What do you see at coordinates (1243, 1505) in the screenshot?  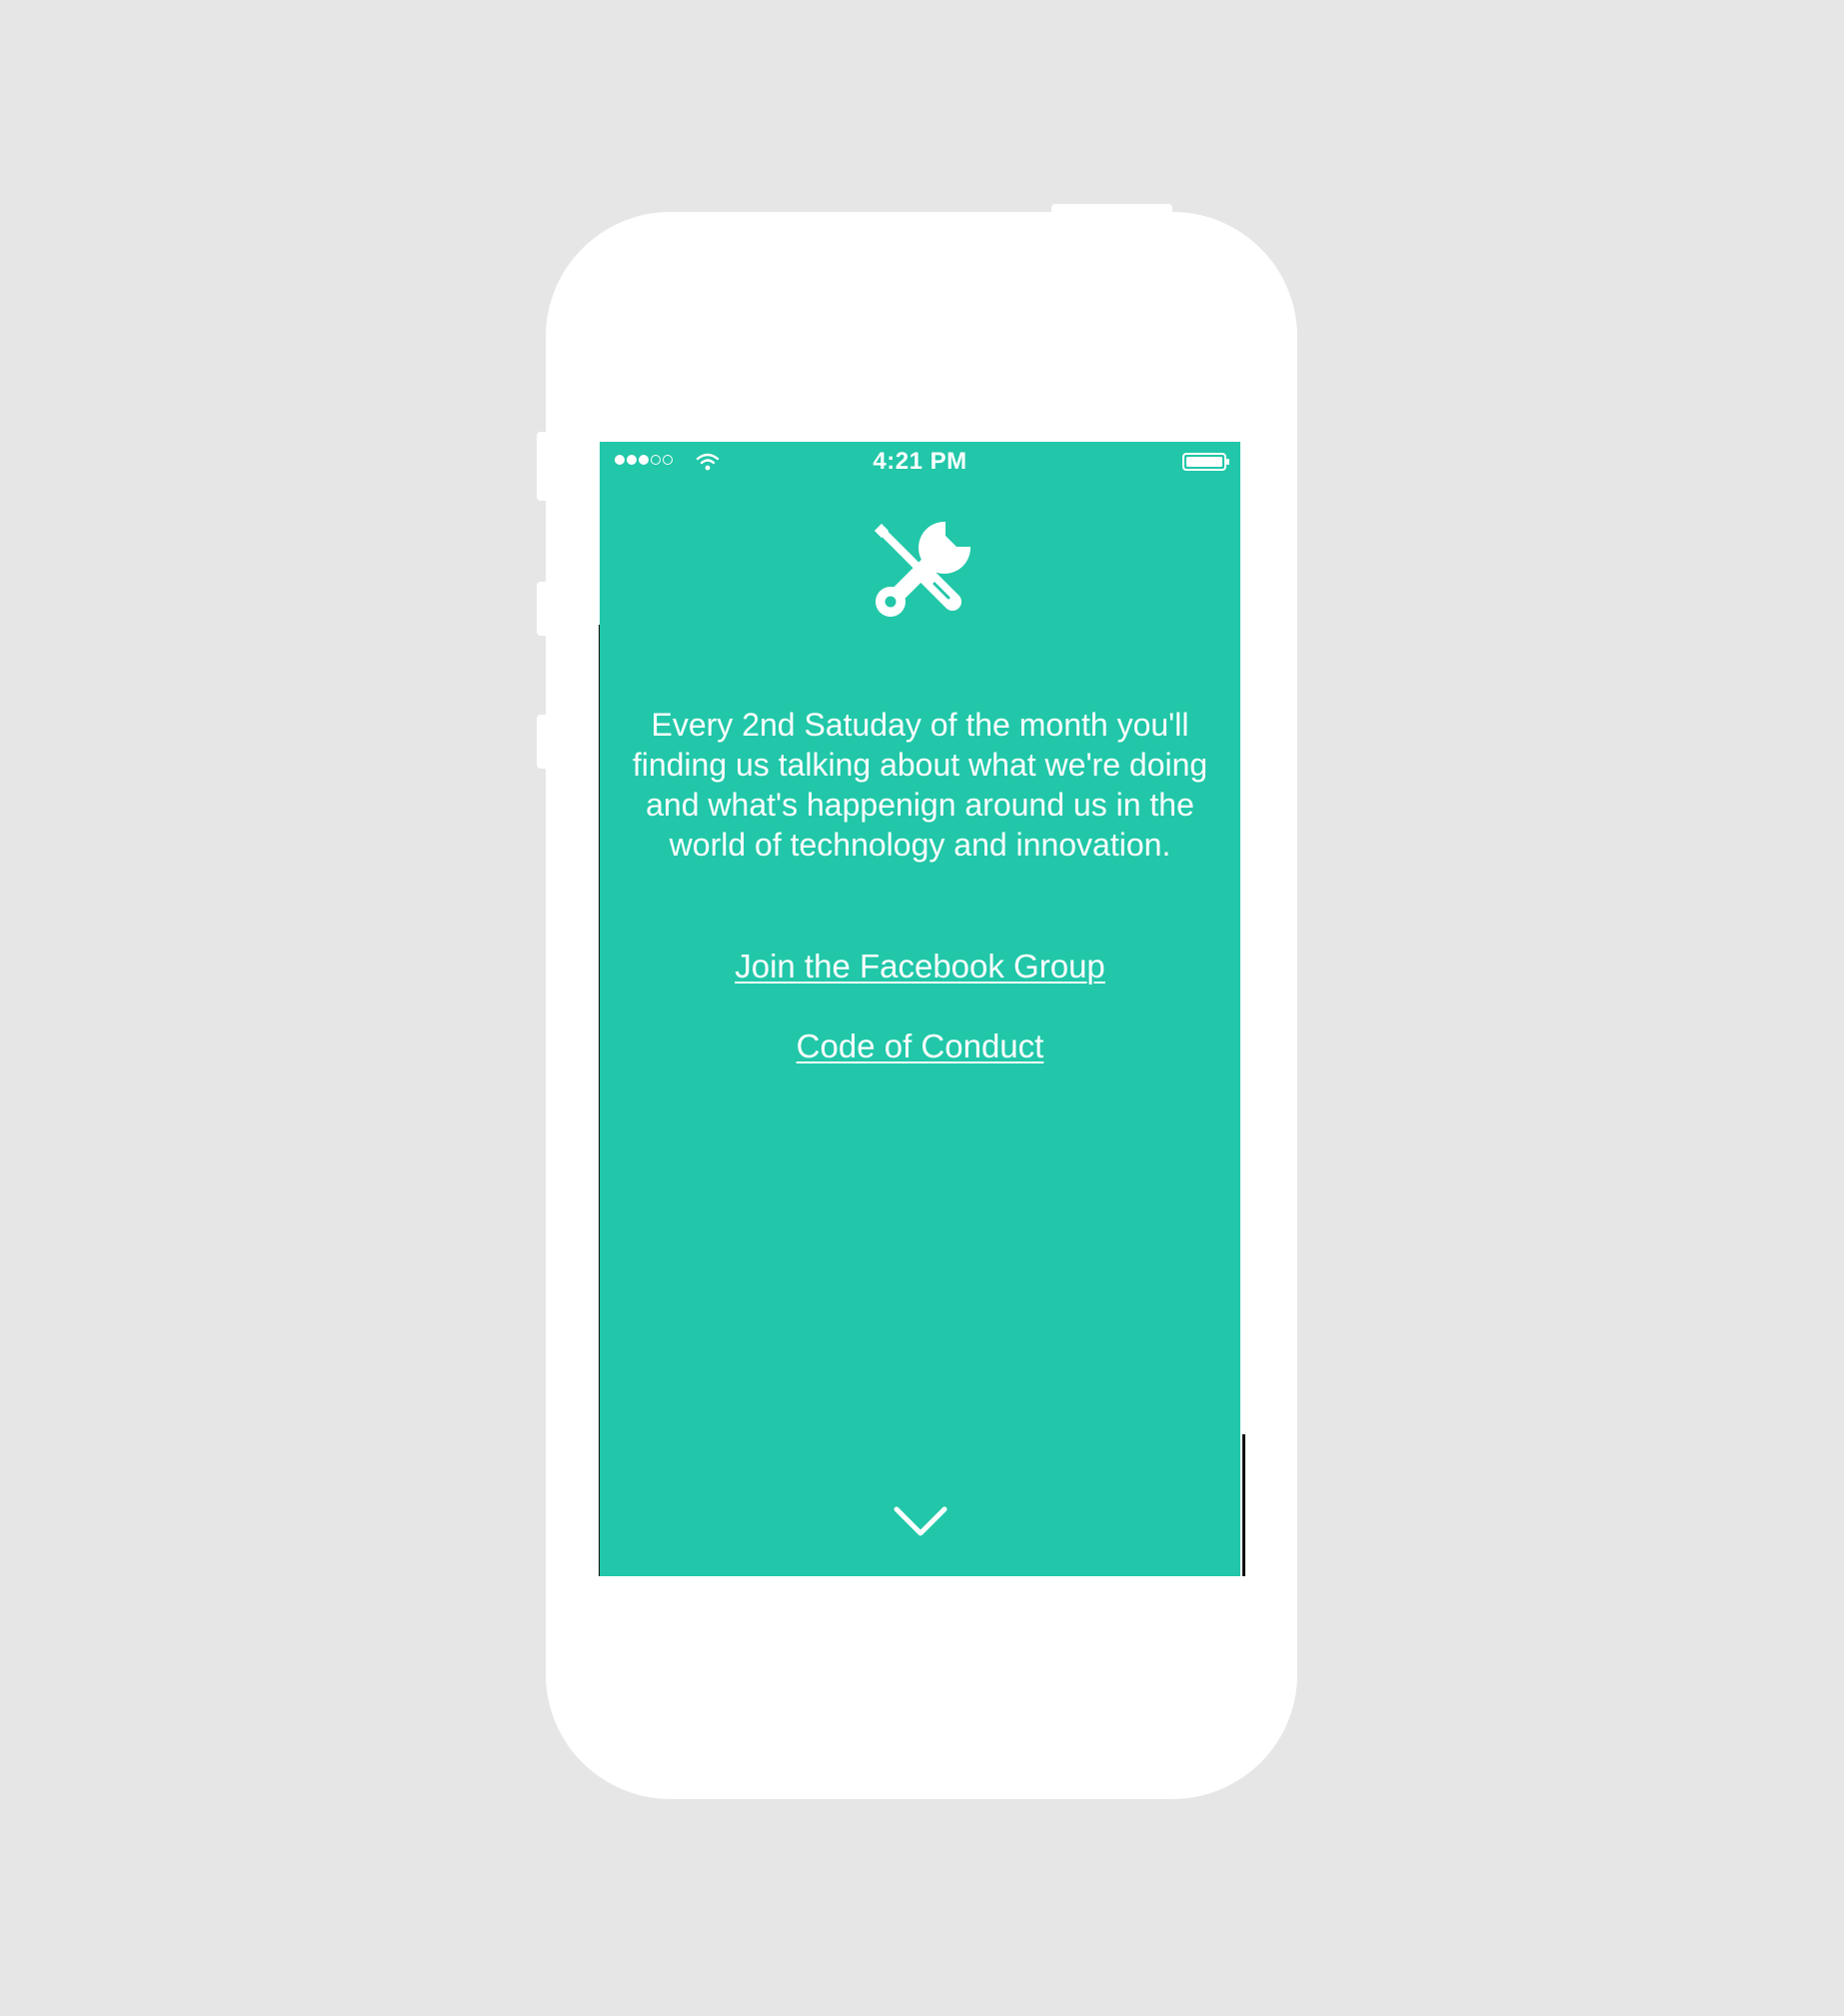 I see `screen-edge-right` at bounding box center [1243, 1505].